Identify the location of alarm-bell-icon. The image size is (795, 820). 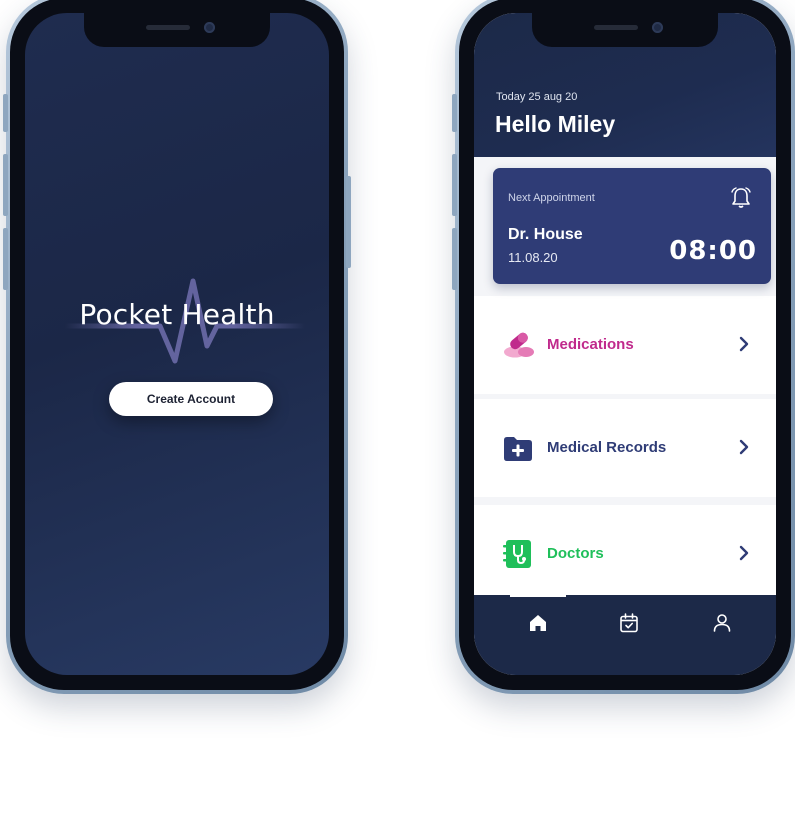
(741, 198).